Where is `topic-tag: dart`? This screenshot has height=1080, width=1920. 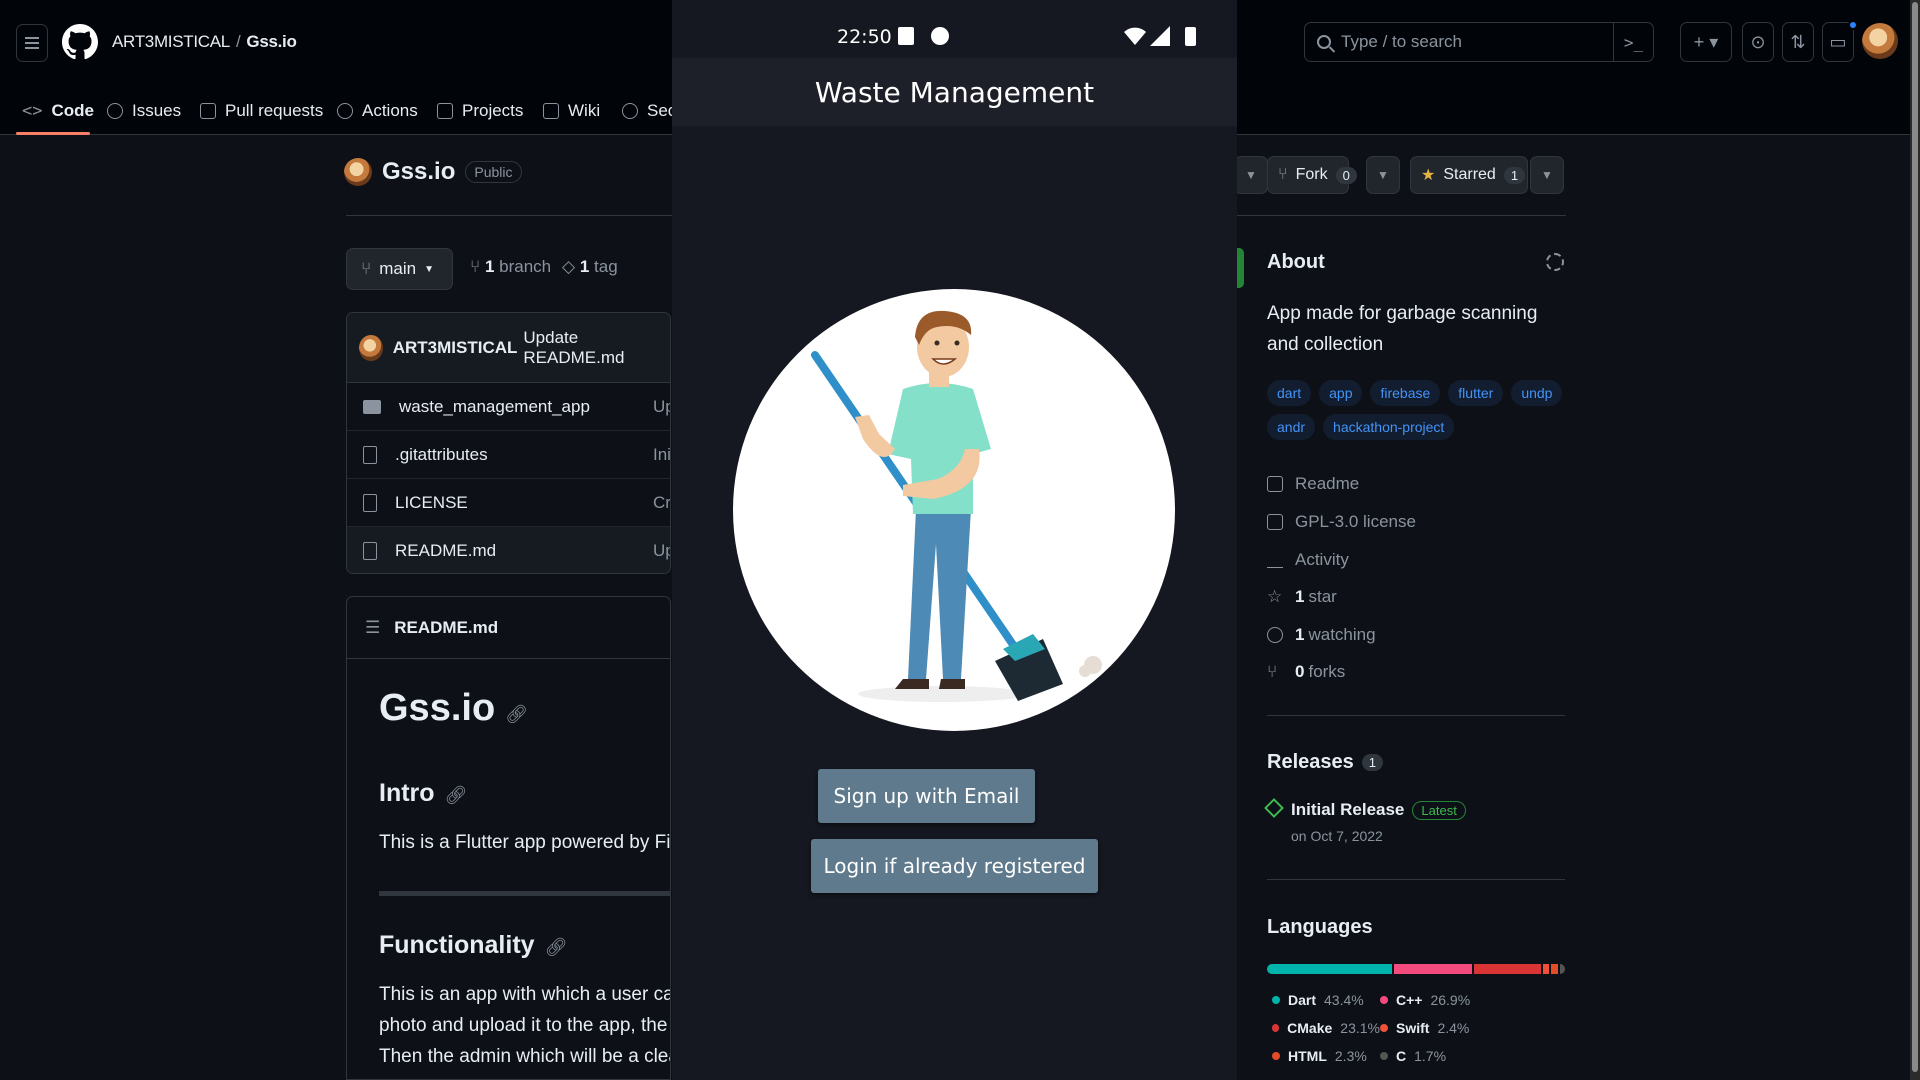
topic-tag: dart is located at coordinates (1289, 393).